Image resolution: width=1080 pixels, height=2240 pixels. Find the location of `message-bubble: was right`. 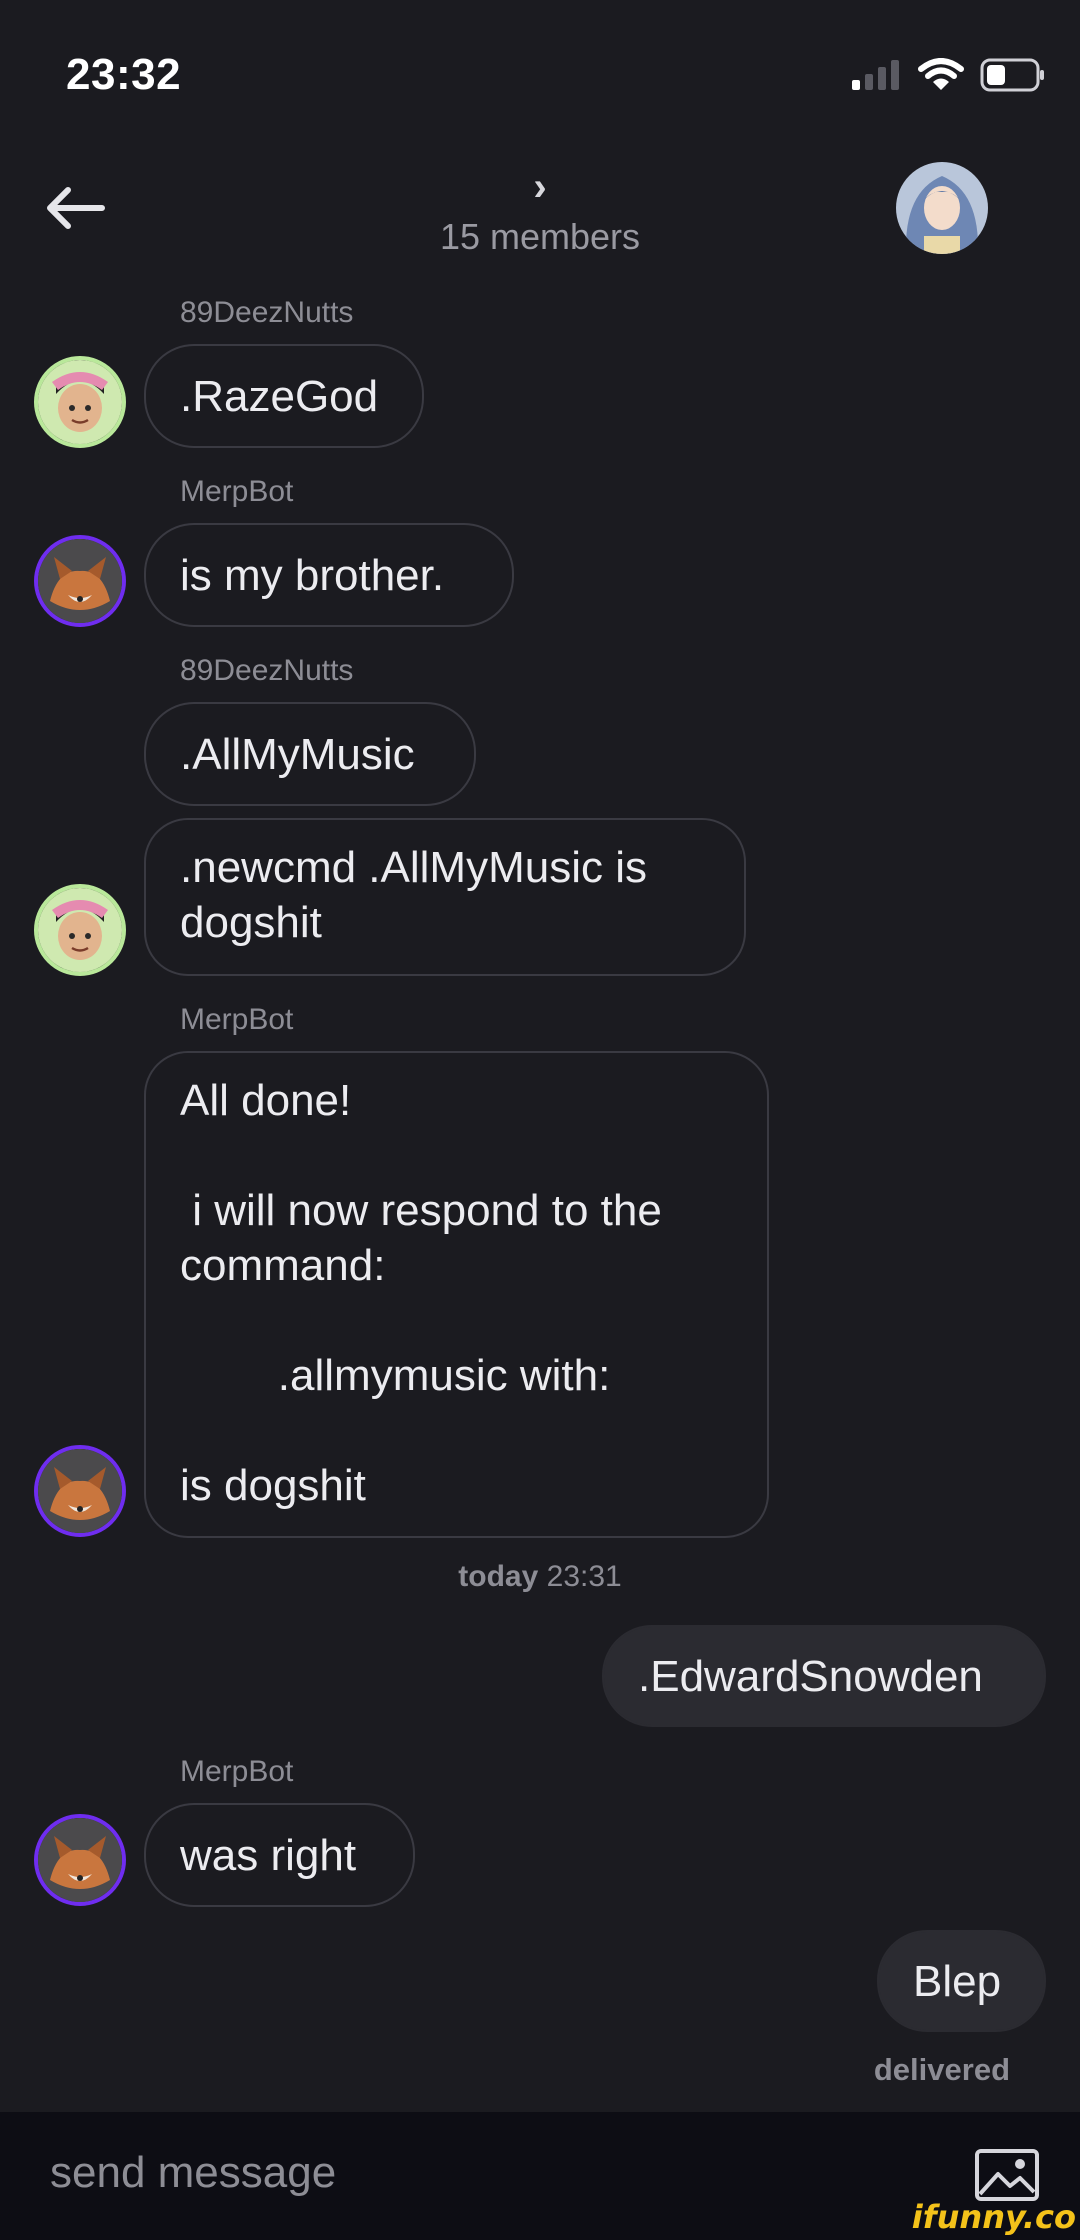

message-bubble: was right is located at coordinates (279, 1855).